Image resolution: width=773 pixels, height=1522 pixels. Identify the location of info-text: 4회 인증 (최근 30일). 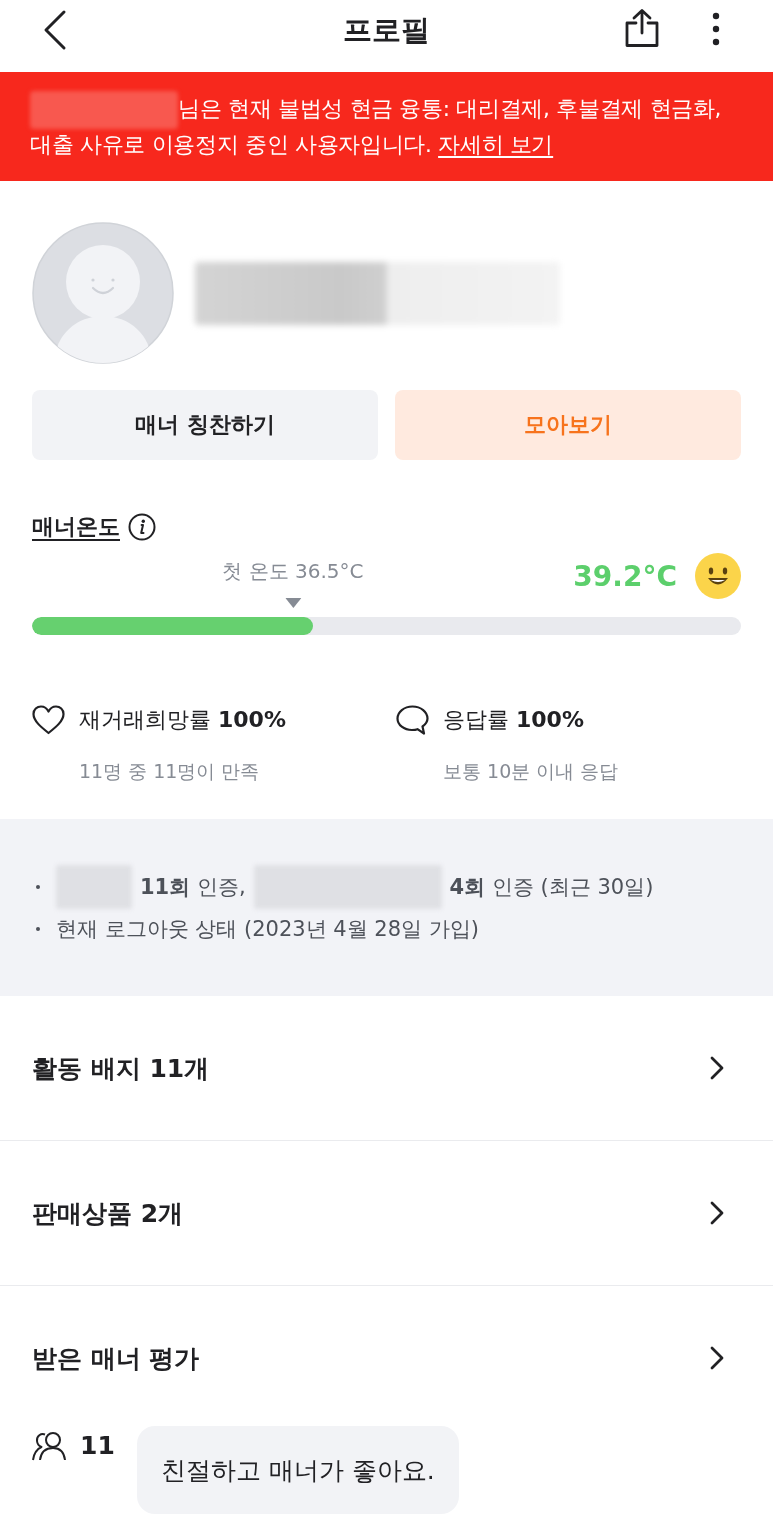
(551, 887).